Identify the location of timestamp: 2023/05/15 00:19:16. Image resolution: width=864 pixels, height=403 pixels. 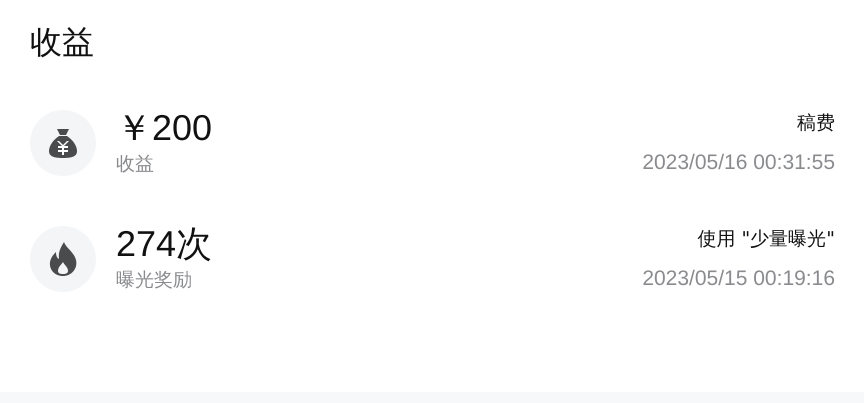
(738, 279).